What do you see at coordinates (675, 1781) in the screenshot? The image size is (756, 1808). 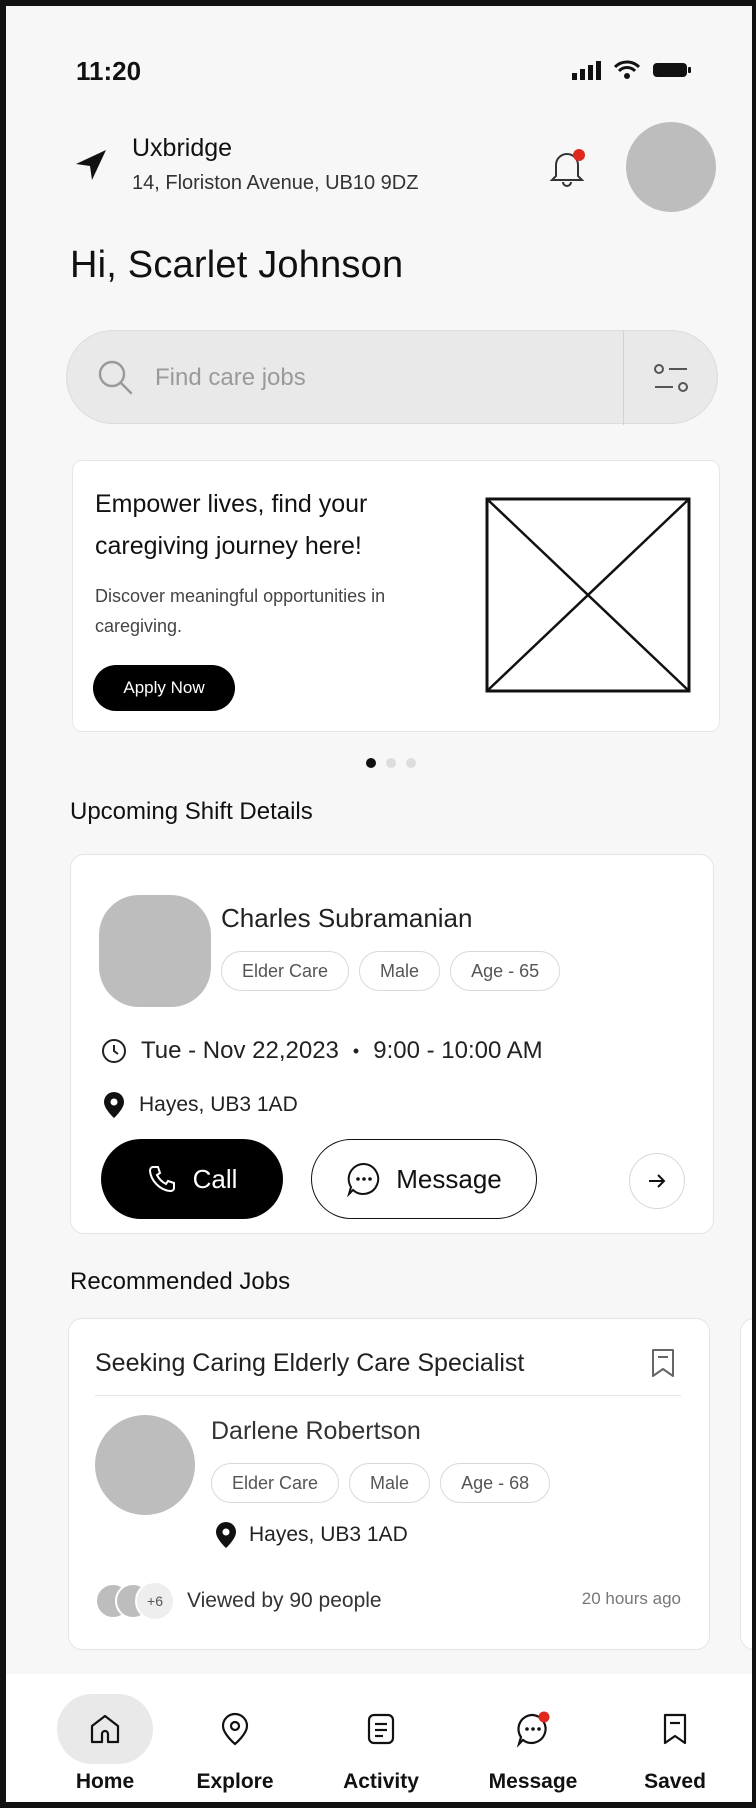 I see `nav-saved-label: Saved` at bounding box center [675, 1781].